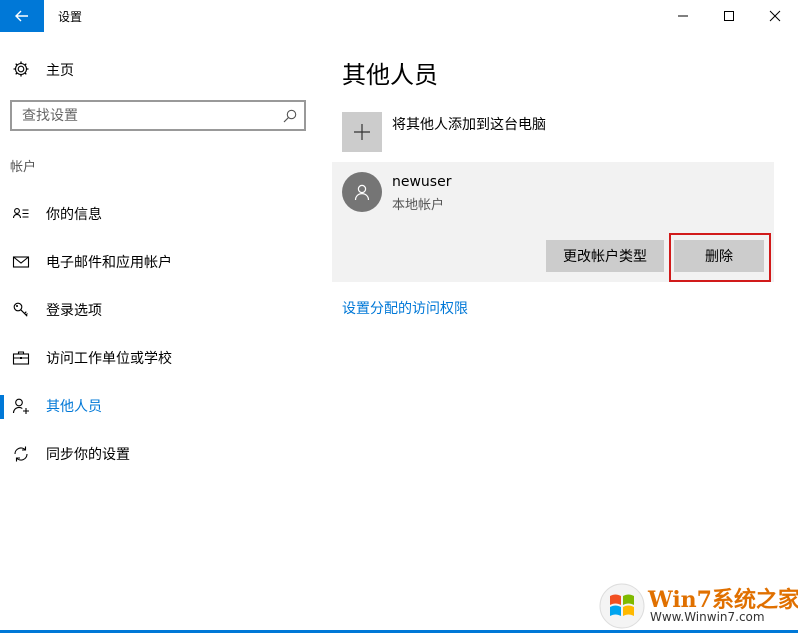  Describe the element at coordinates (418, 205) in the screenshot. I see `user-account-type: 本地帐户` at that location.